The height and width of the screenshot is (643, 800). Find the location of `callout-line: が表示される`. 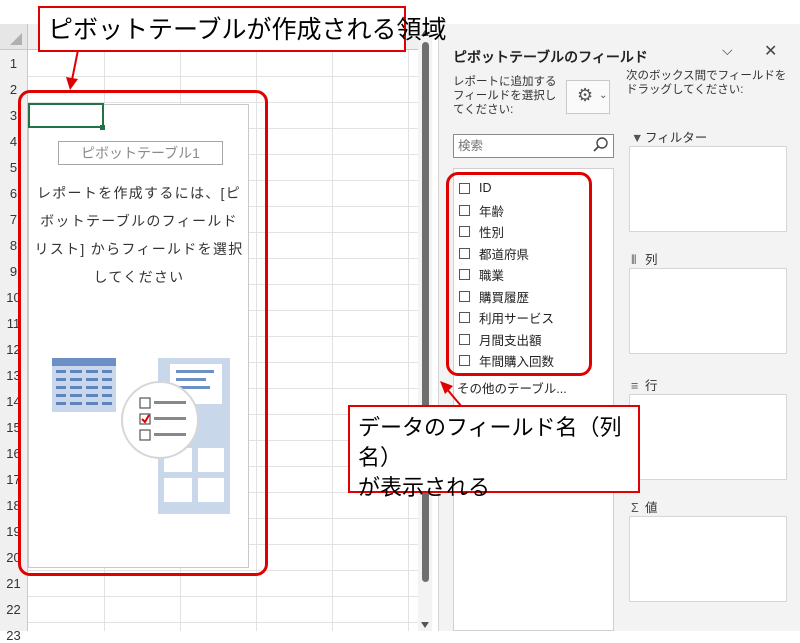

callout-line: が表示される is located at coordinates (424, 487).